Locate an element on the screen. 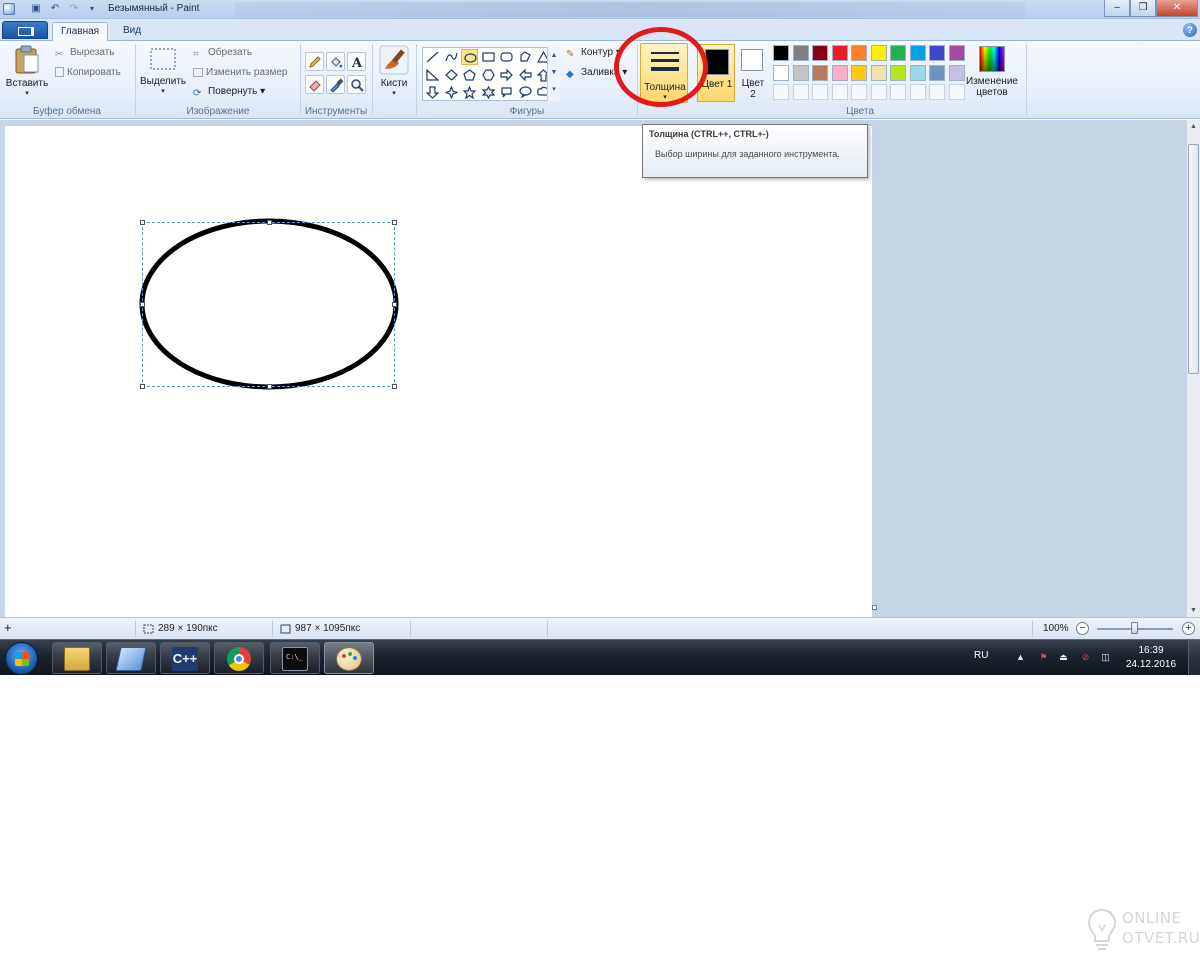 This screenshot has width=1200, height=962. vertical-scrollbar: ▲ ▼ is located at coordinates (1193, 368).